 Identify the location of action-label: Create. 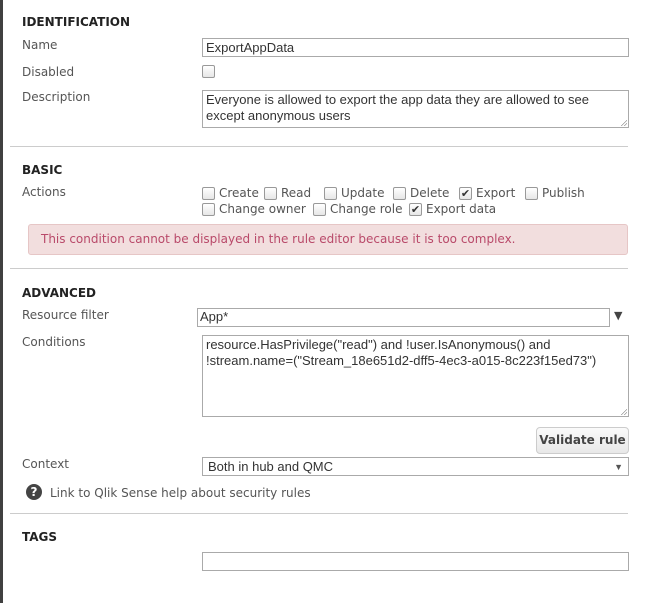
(239, 193).